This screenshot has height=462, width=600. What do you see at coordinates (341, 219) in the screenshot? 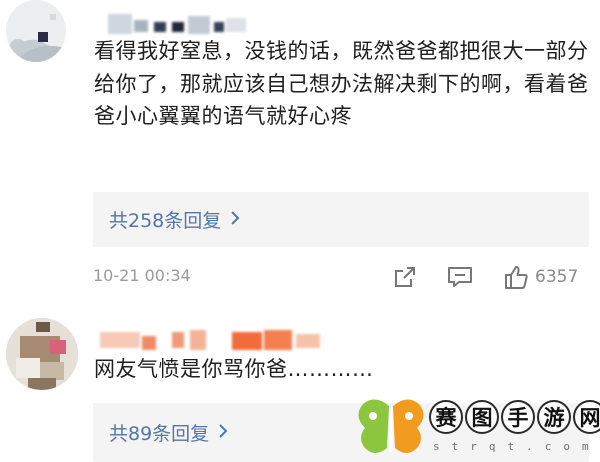
I see `view-replies-button: 共258条回复` at bounding box center [341, 219].